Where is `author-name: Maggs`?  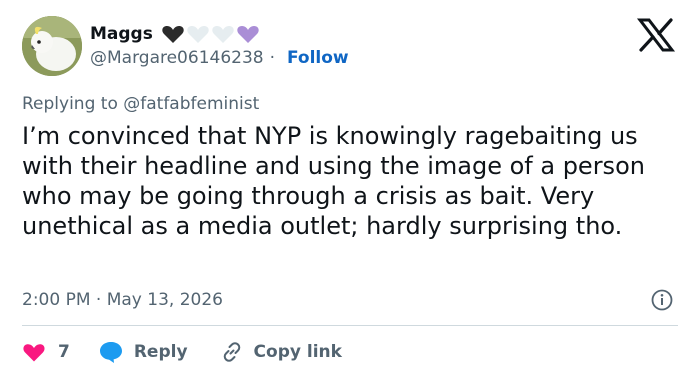 author-name: Maggs is located at coordinates (121, 34).